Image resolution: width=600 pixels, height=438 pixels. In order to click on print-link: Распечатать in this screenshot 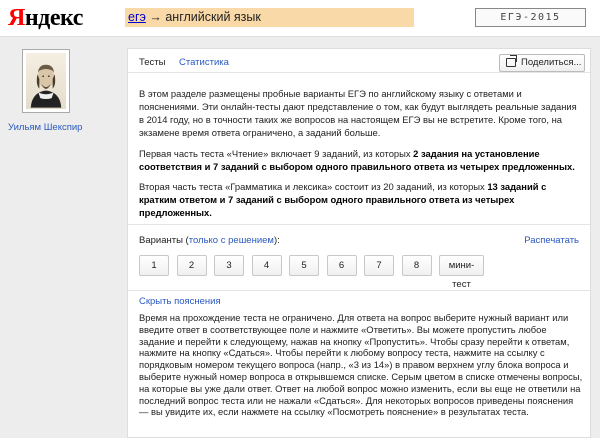, I will do `click(551, 240)`.